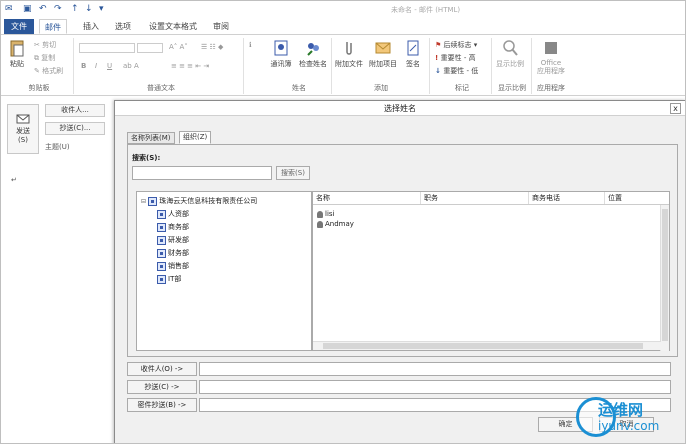  I want to click on tab-message: 邮件, so click(53, 26).